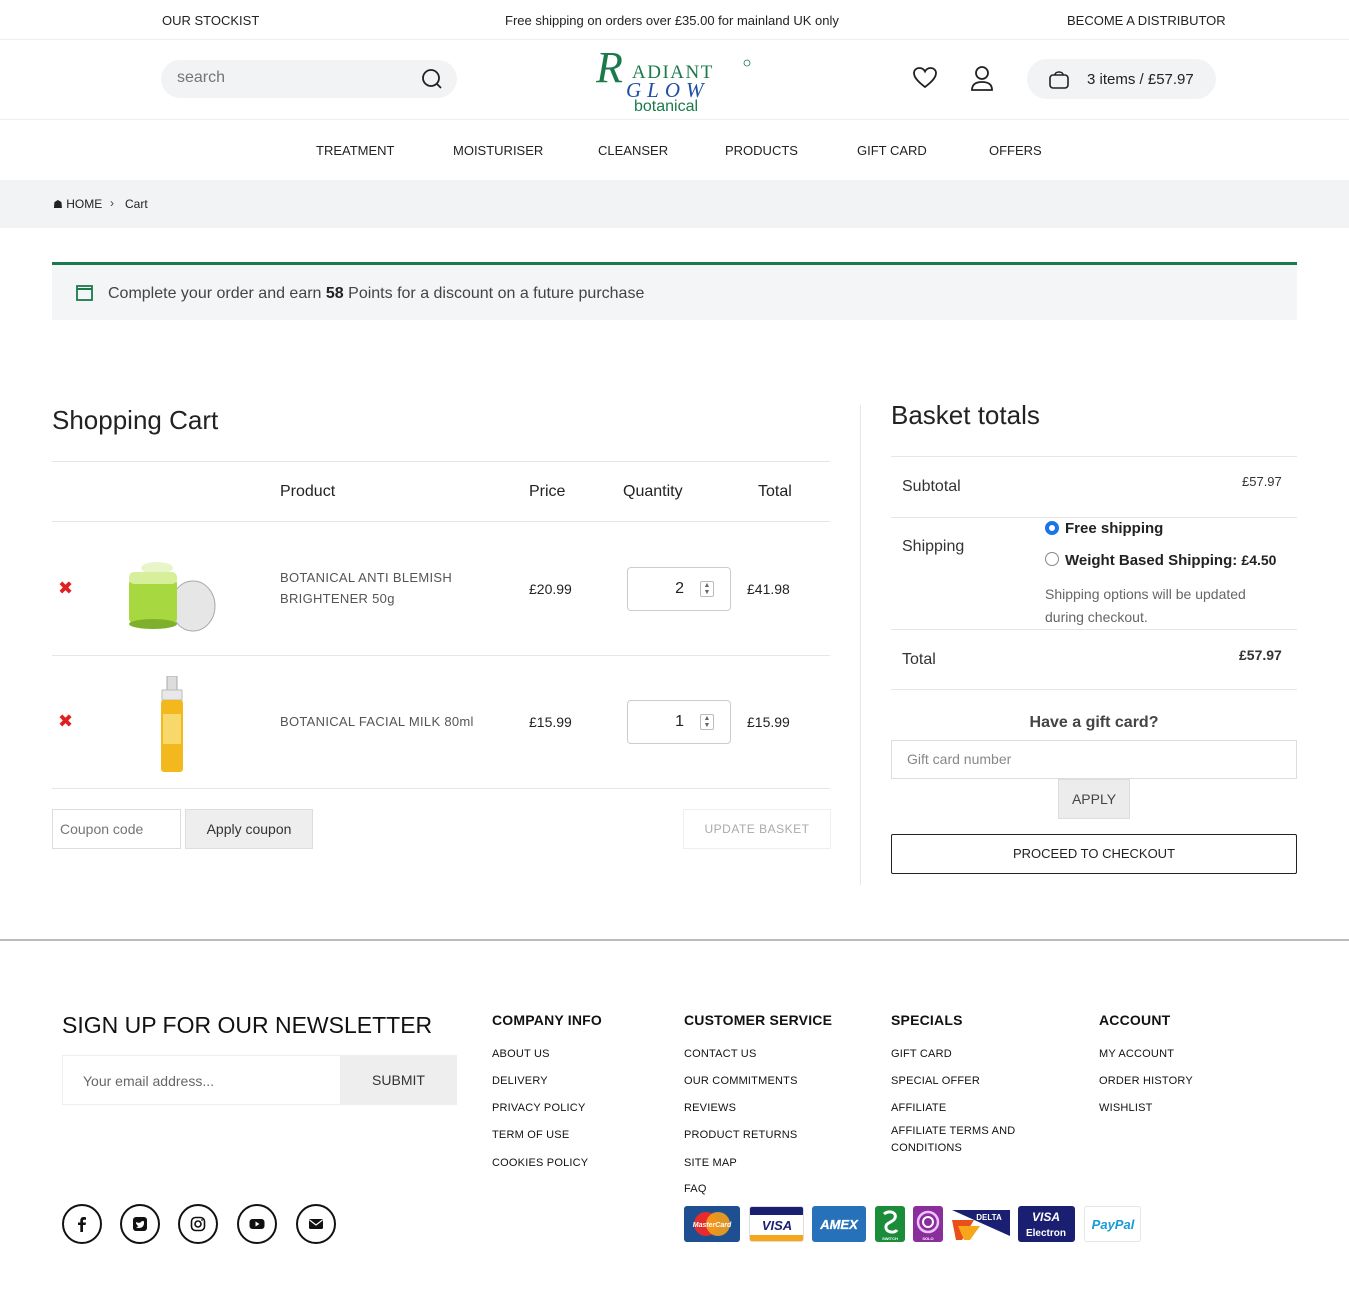 The height and width of the screenshot is (1294, 1349). I want to click on logo-line3: botanical, so click(666, 106).